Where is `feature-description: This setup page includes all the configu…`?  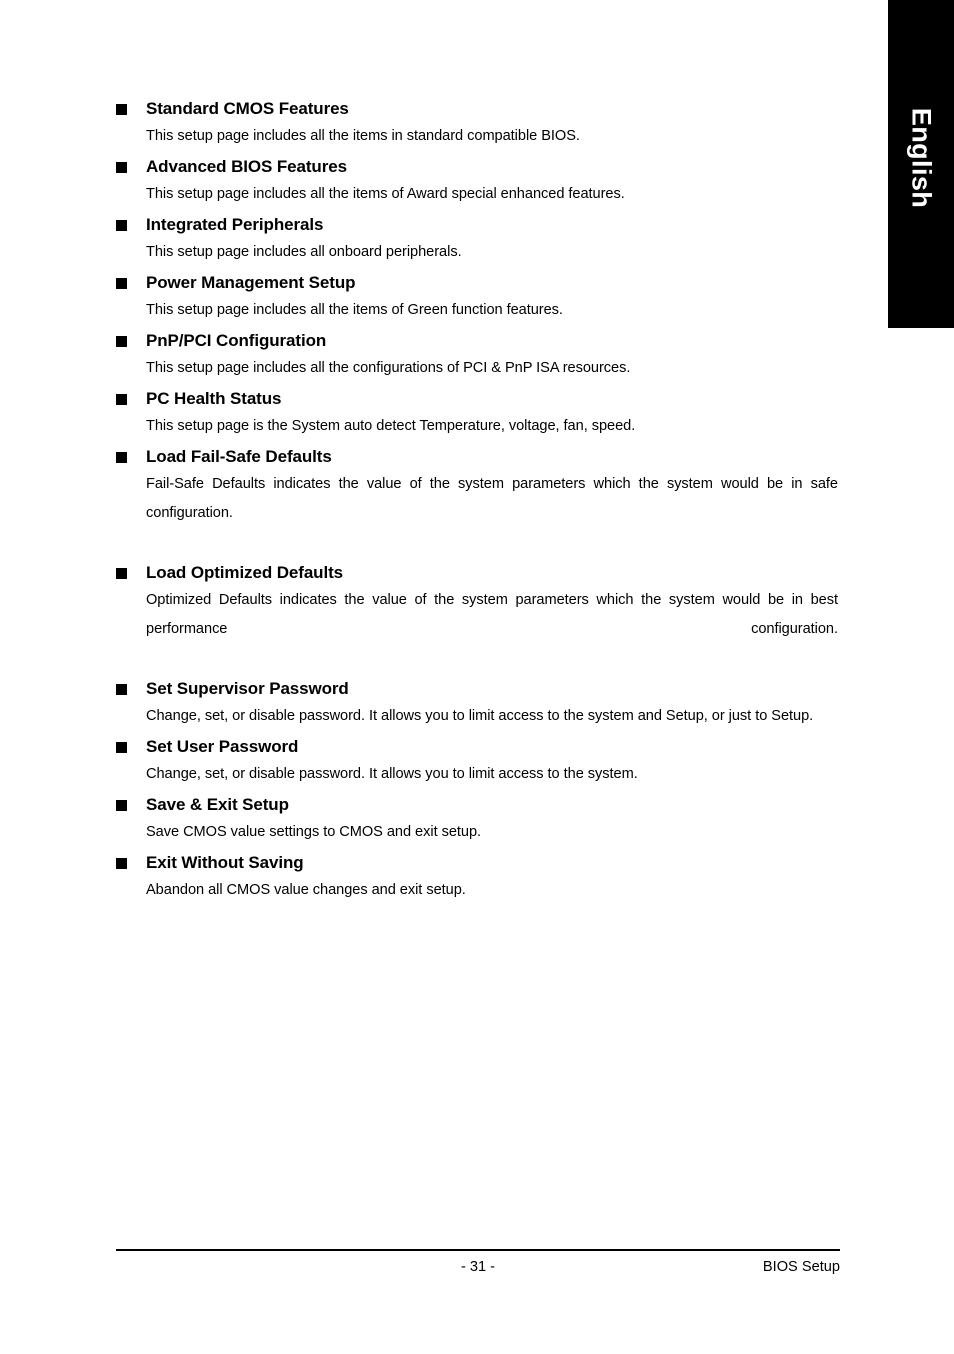
feature-description: This setup page includes all the configu… is located at coordinates (388, 368).